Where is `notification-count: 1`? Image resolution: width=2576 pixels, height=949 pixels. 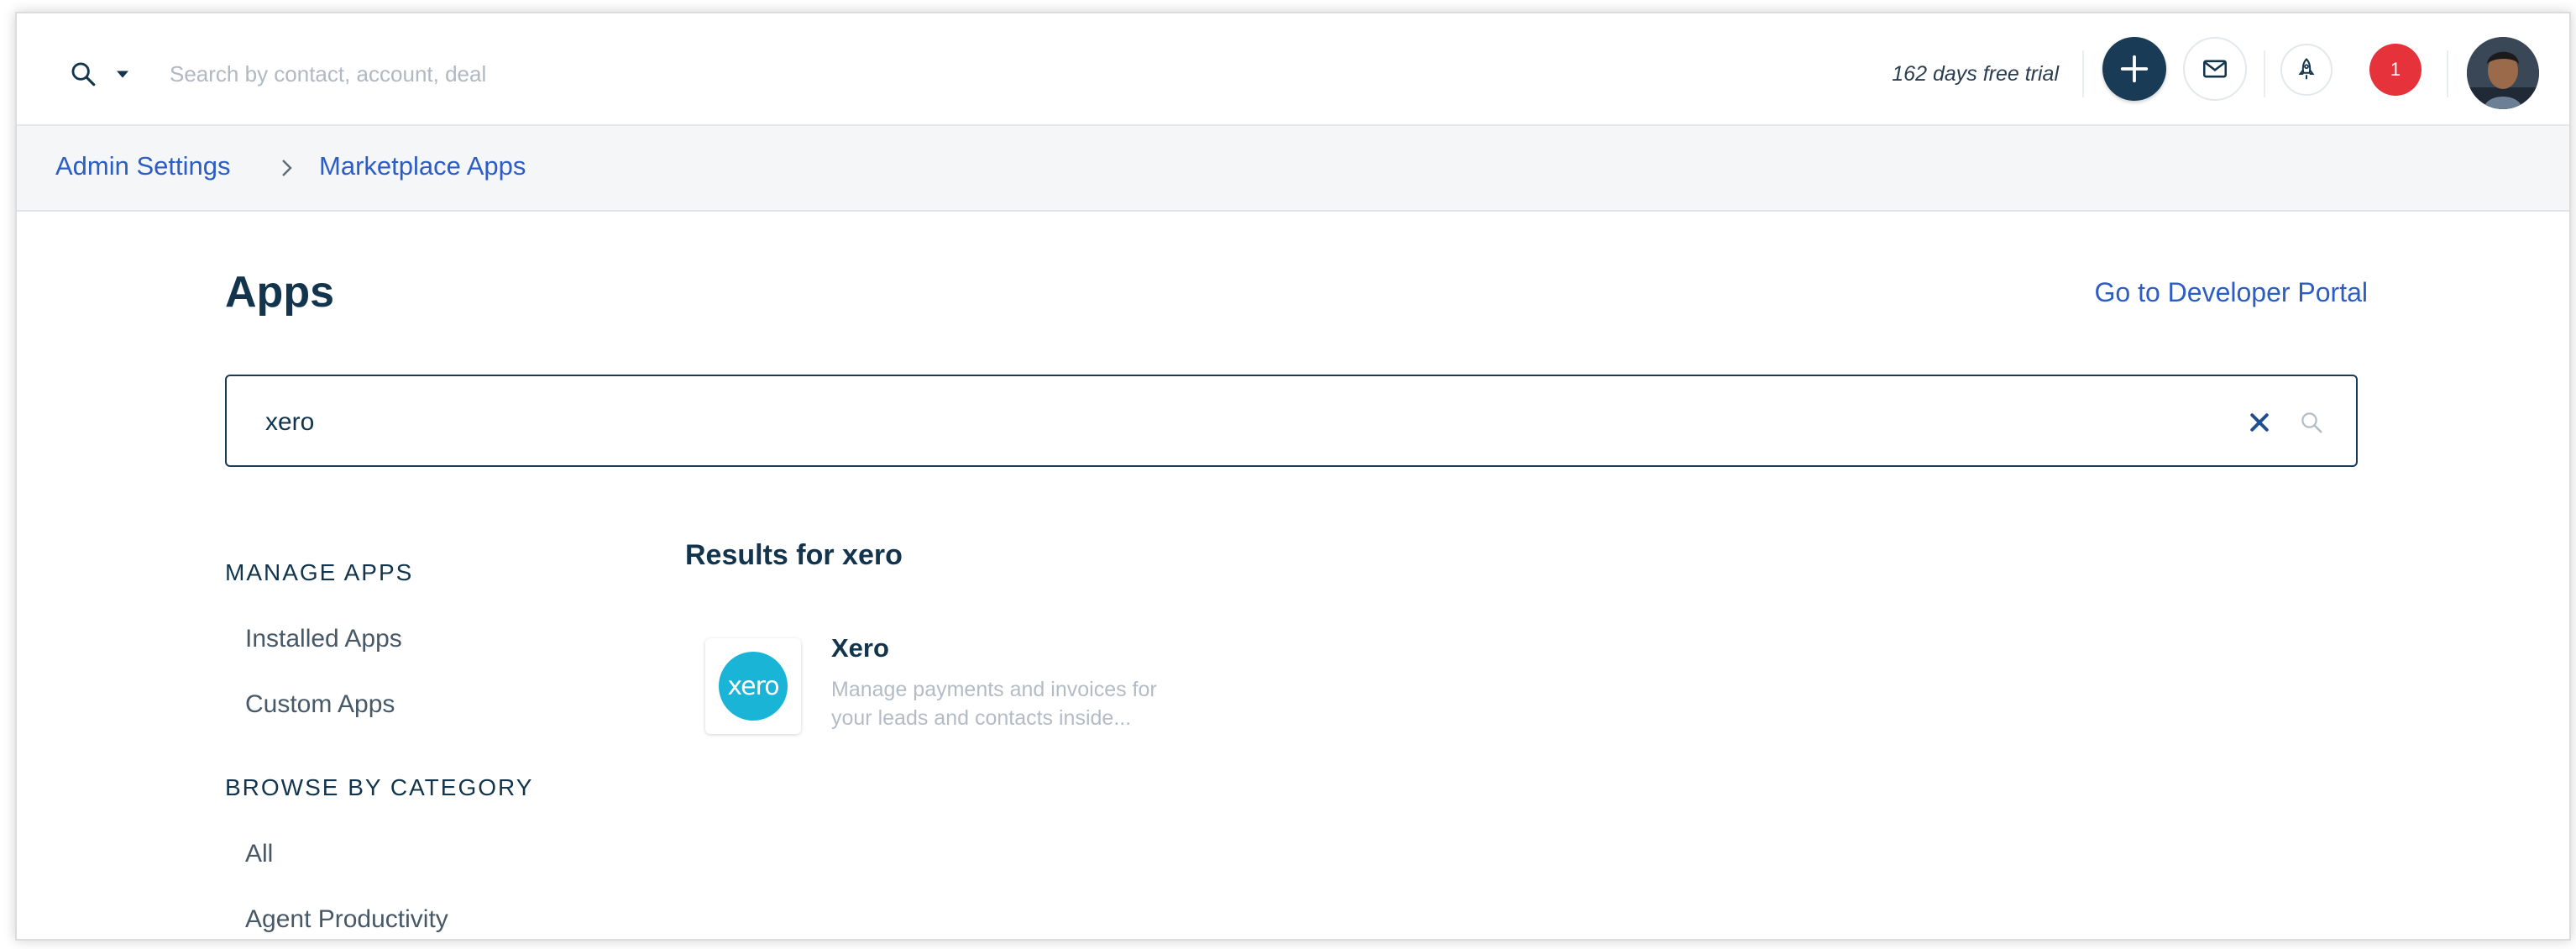 notification-count: 1 is located at coordinates (2396, 69).